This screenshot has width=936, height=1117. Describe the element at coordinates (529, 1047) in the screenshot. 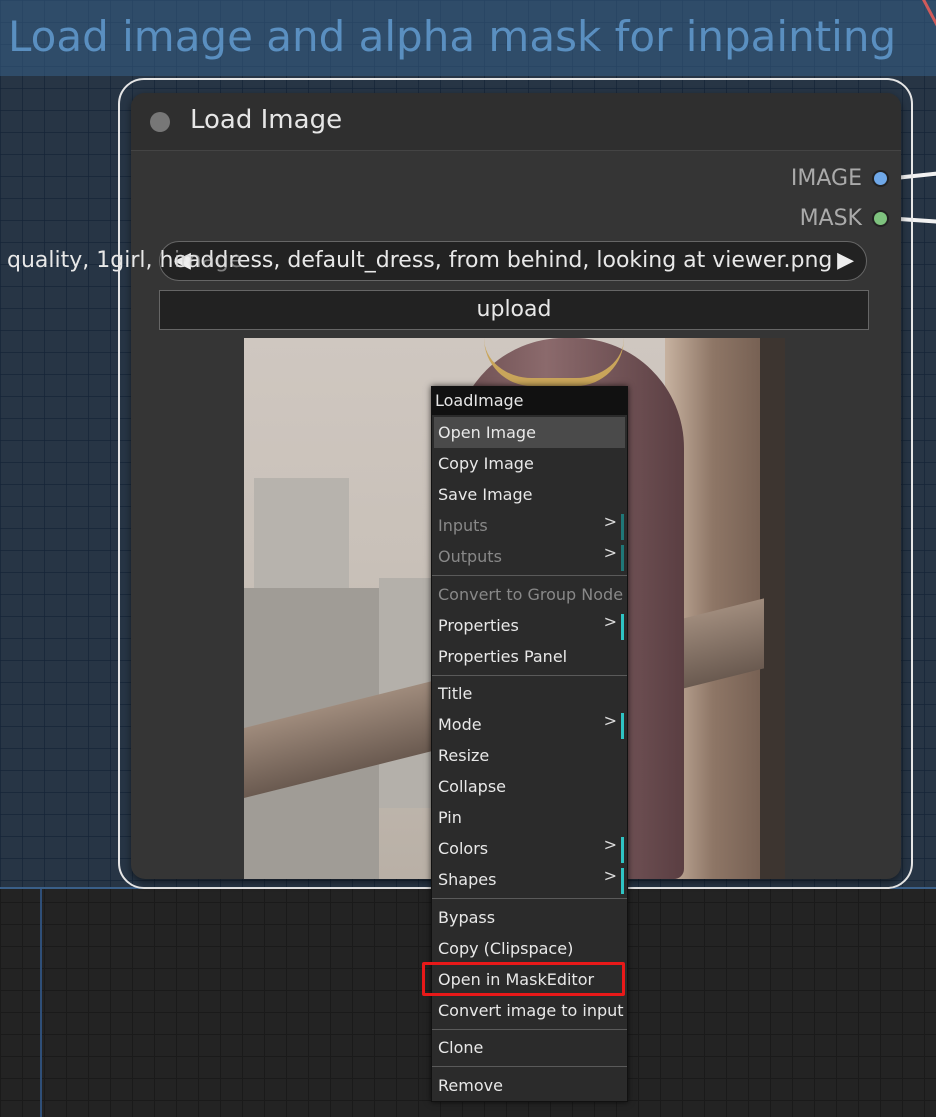

I see `menu-item-clone: Clone` at that location.